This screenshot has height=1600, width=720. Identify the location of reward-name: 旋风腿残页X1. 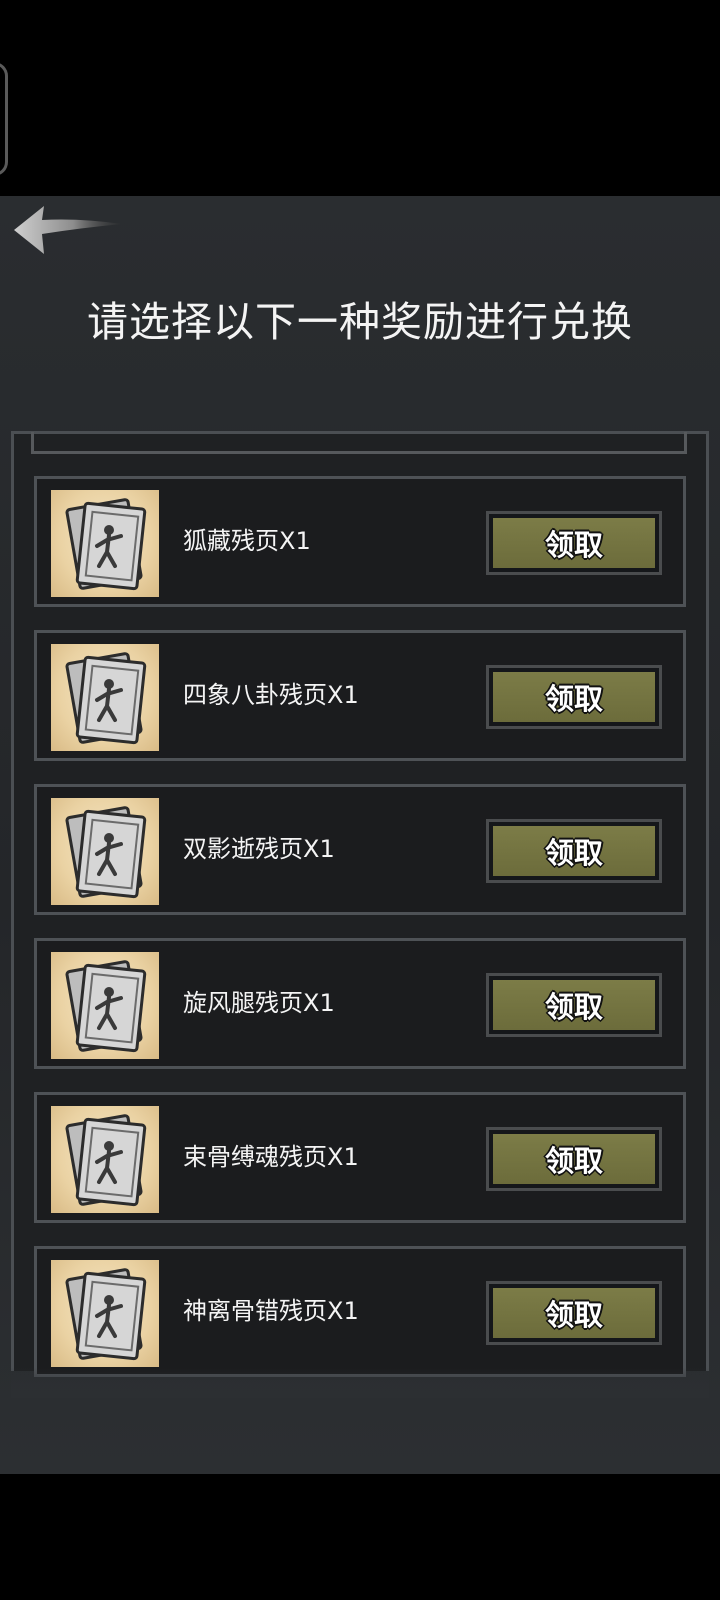
(259, 1003).